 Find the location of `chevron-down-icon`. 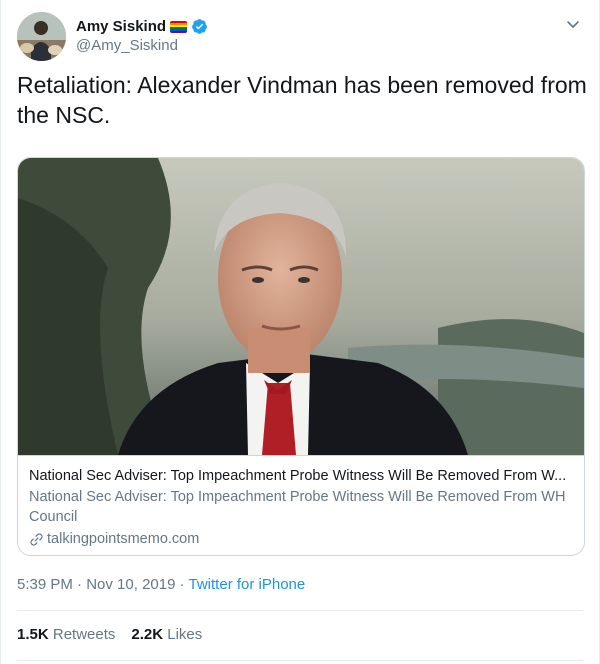

chevron-down-icon is located at coordinates (573, 24).